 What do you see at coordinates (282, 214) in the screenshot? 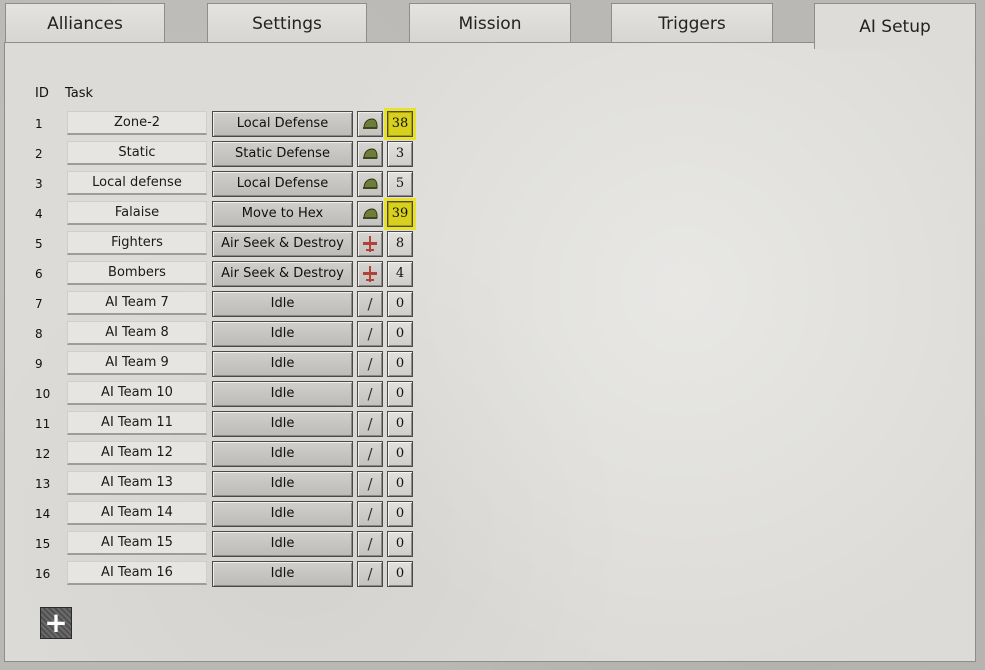
I see `task-button: Move to Hex` at bounding box center [282, 214].